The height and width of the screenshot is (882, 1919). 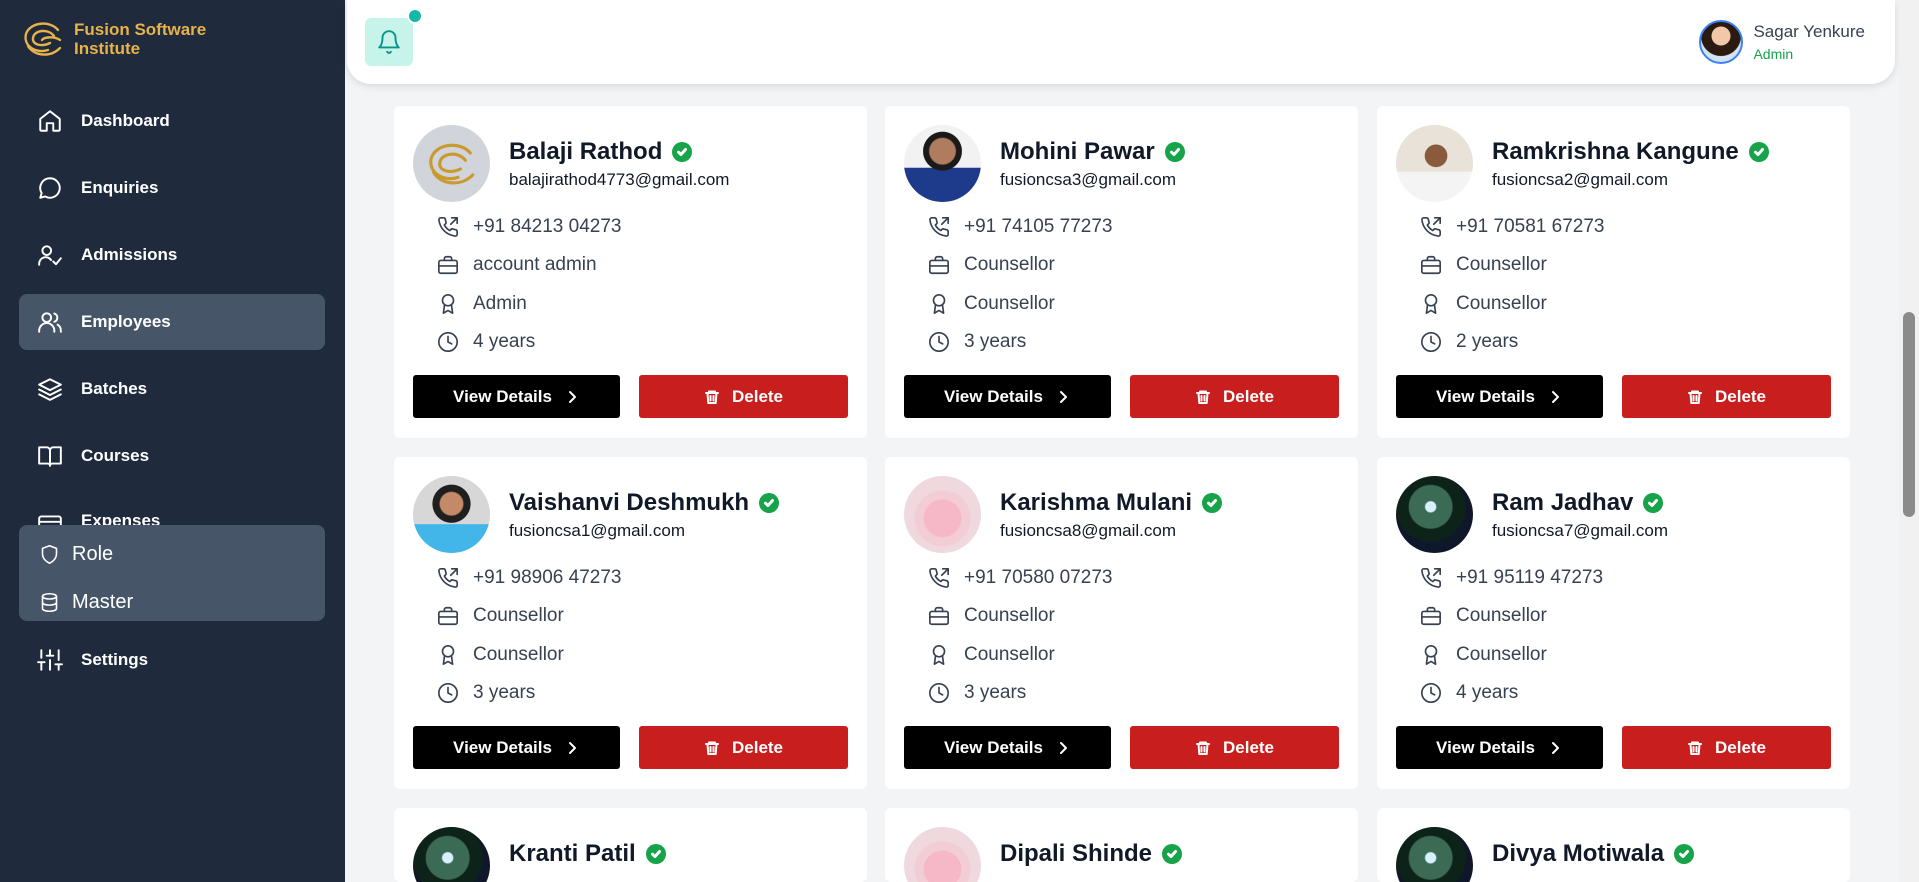 I want to click on sidebar-submenu: Role Master, so click(x=172, y=573).